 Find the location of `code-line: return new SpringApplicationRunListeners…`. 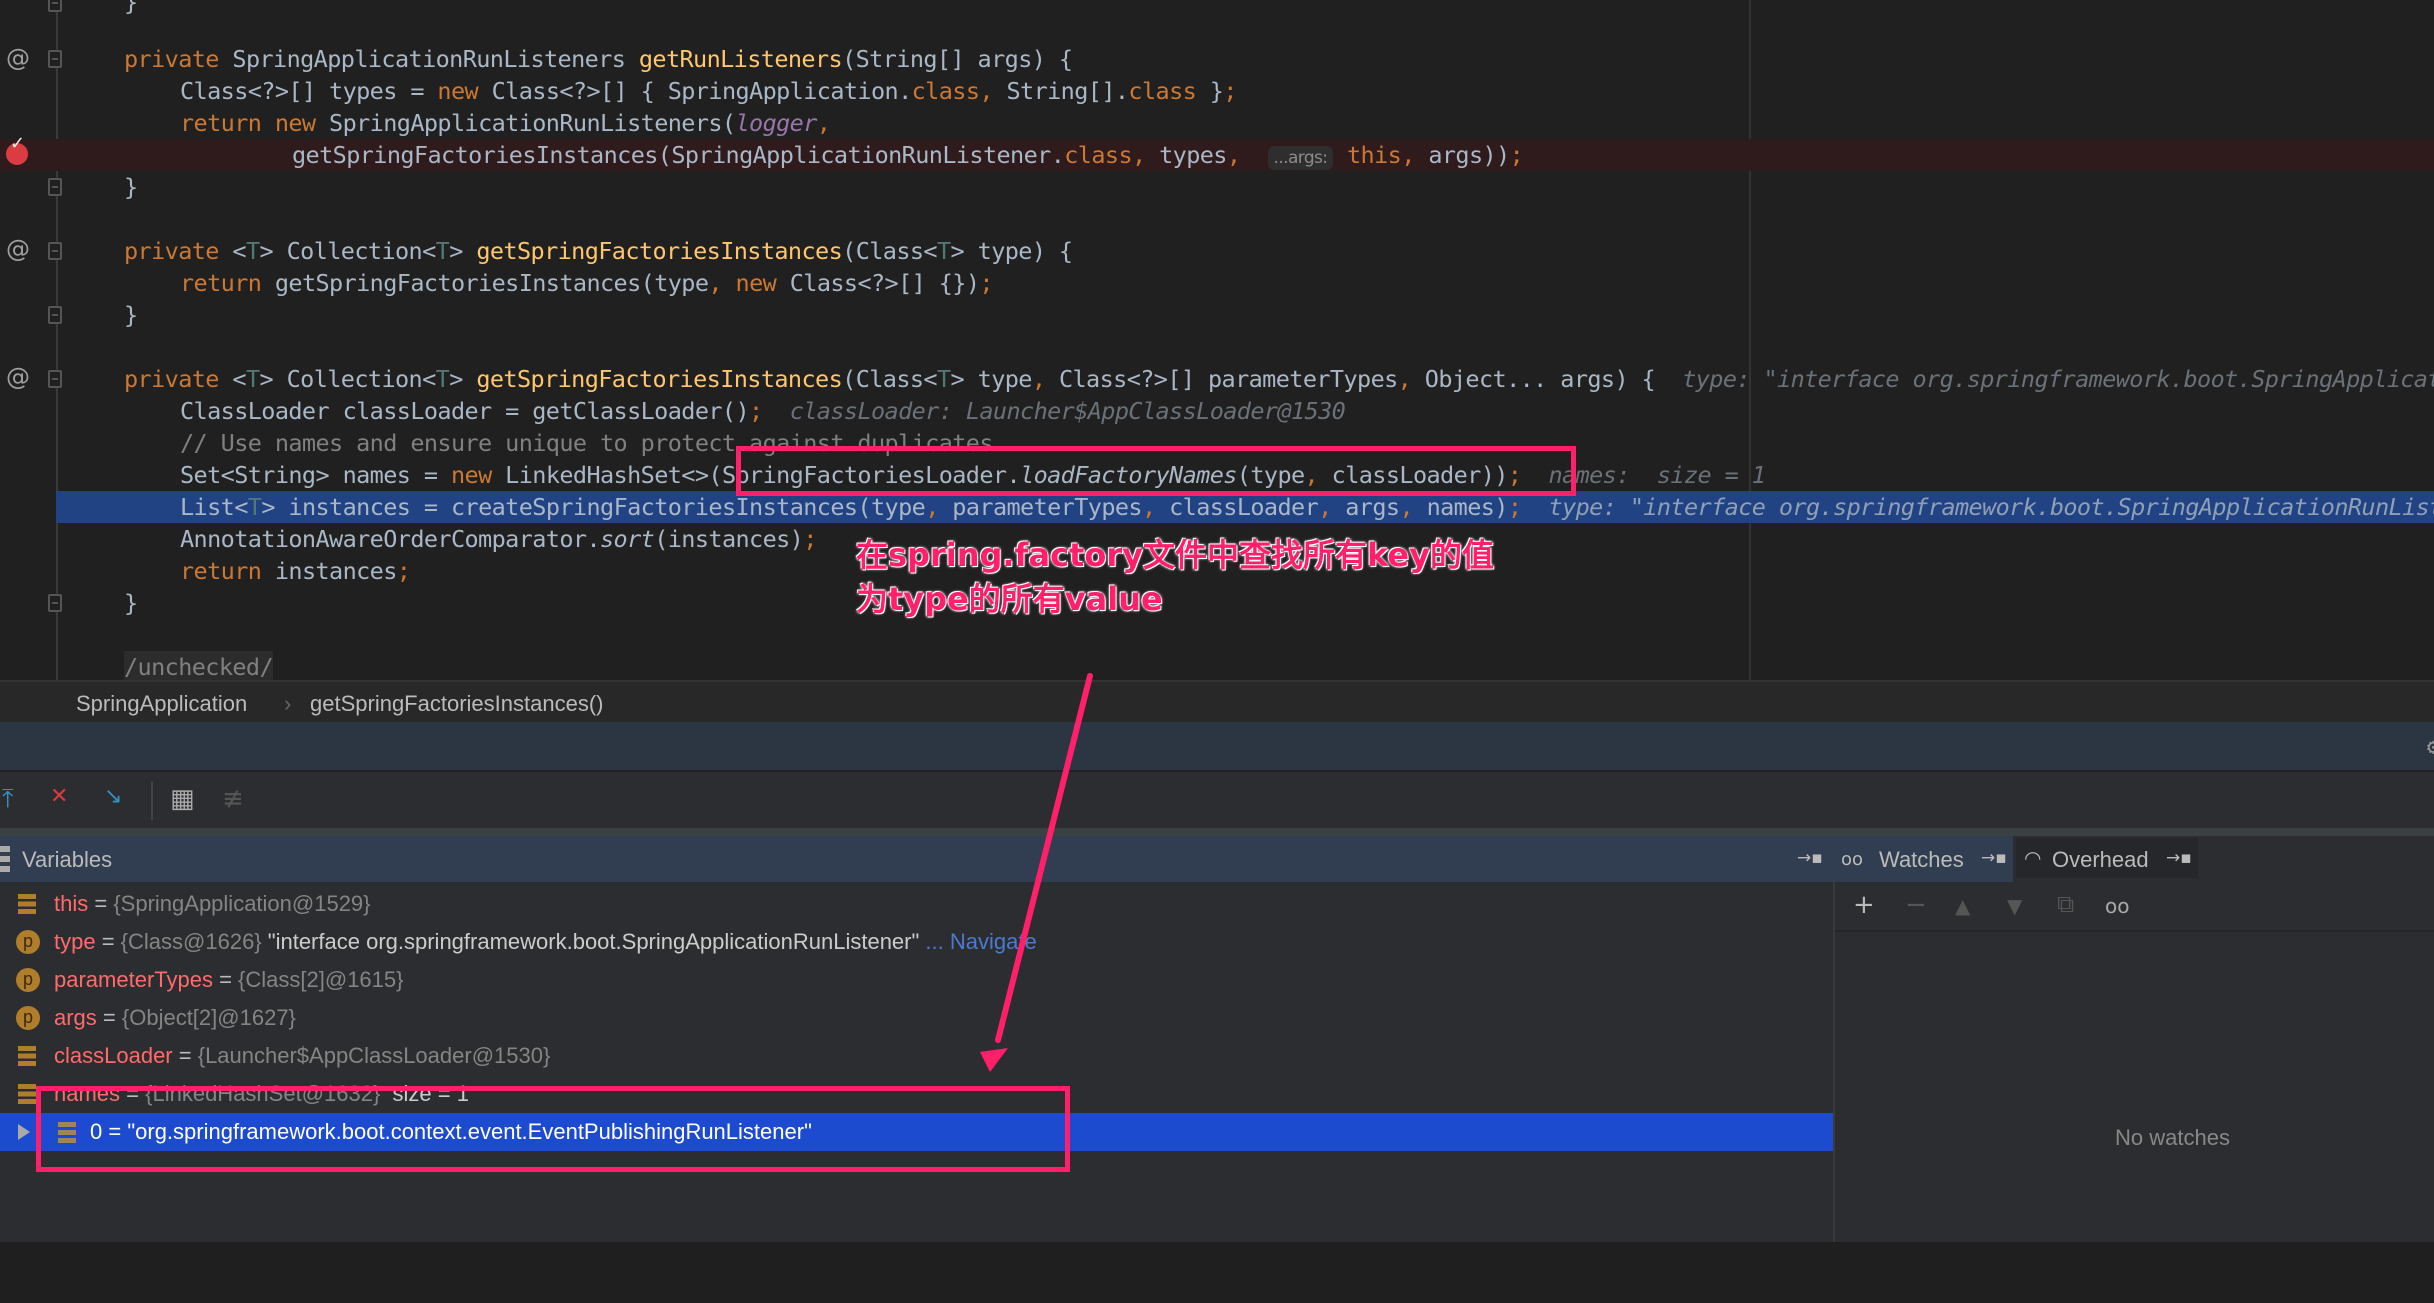

code-line: return new SpringApplicationRunListeners… is located at coordinates (1217, 123).